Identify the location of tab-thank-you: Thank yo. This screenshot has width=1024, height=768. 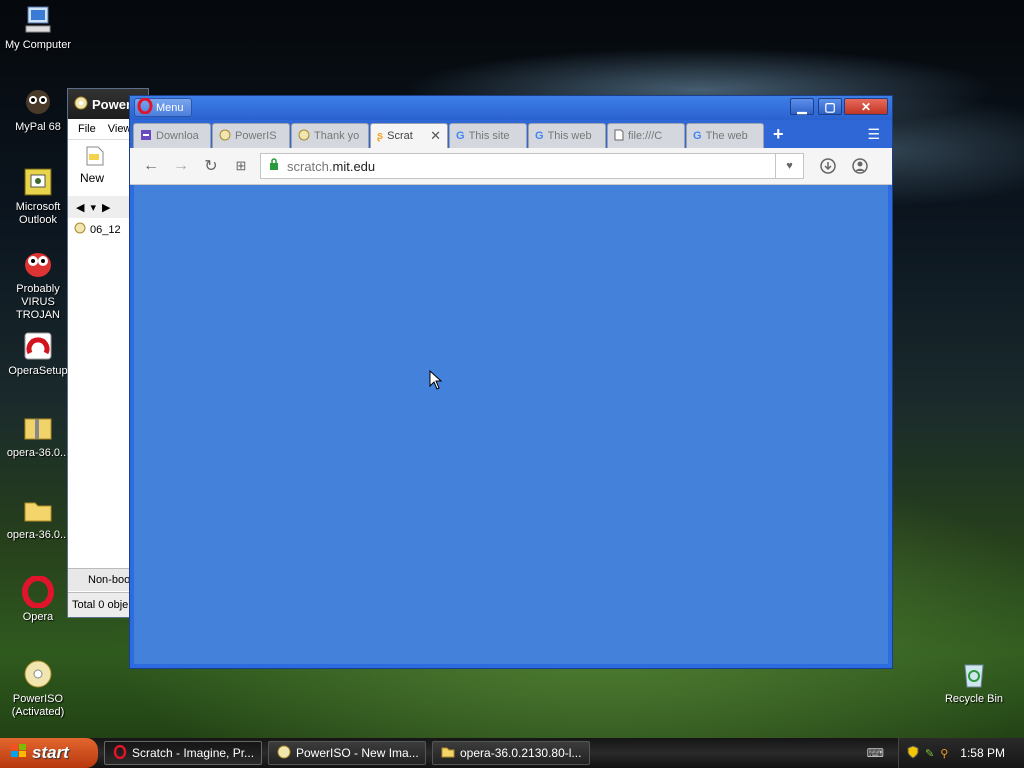
(330, 135).